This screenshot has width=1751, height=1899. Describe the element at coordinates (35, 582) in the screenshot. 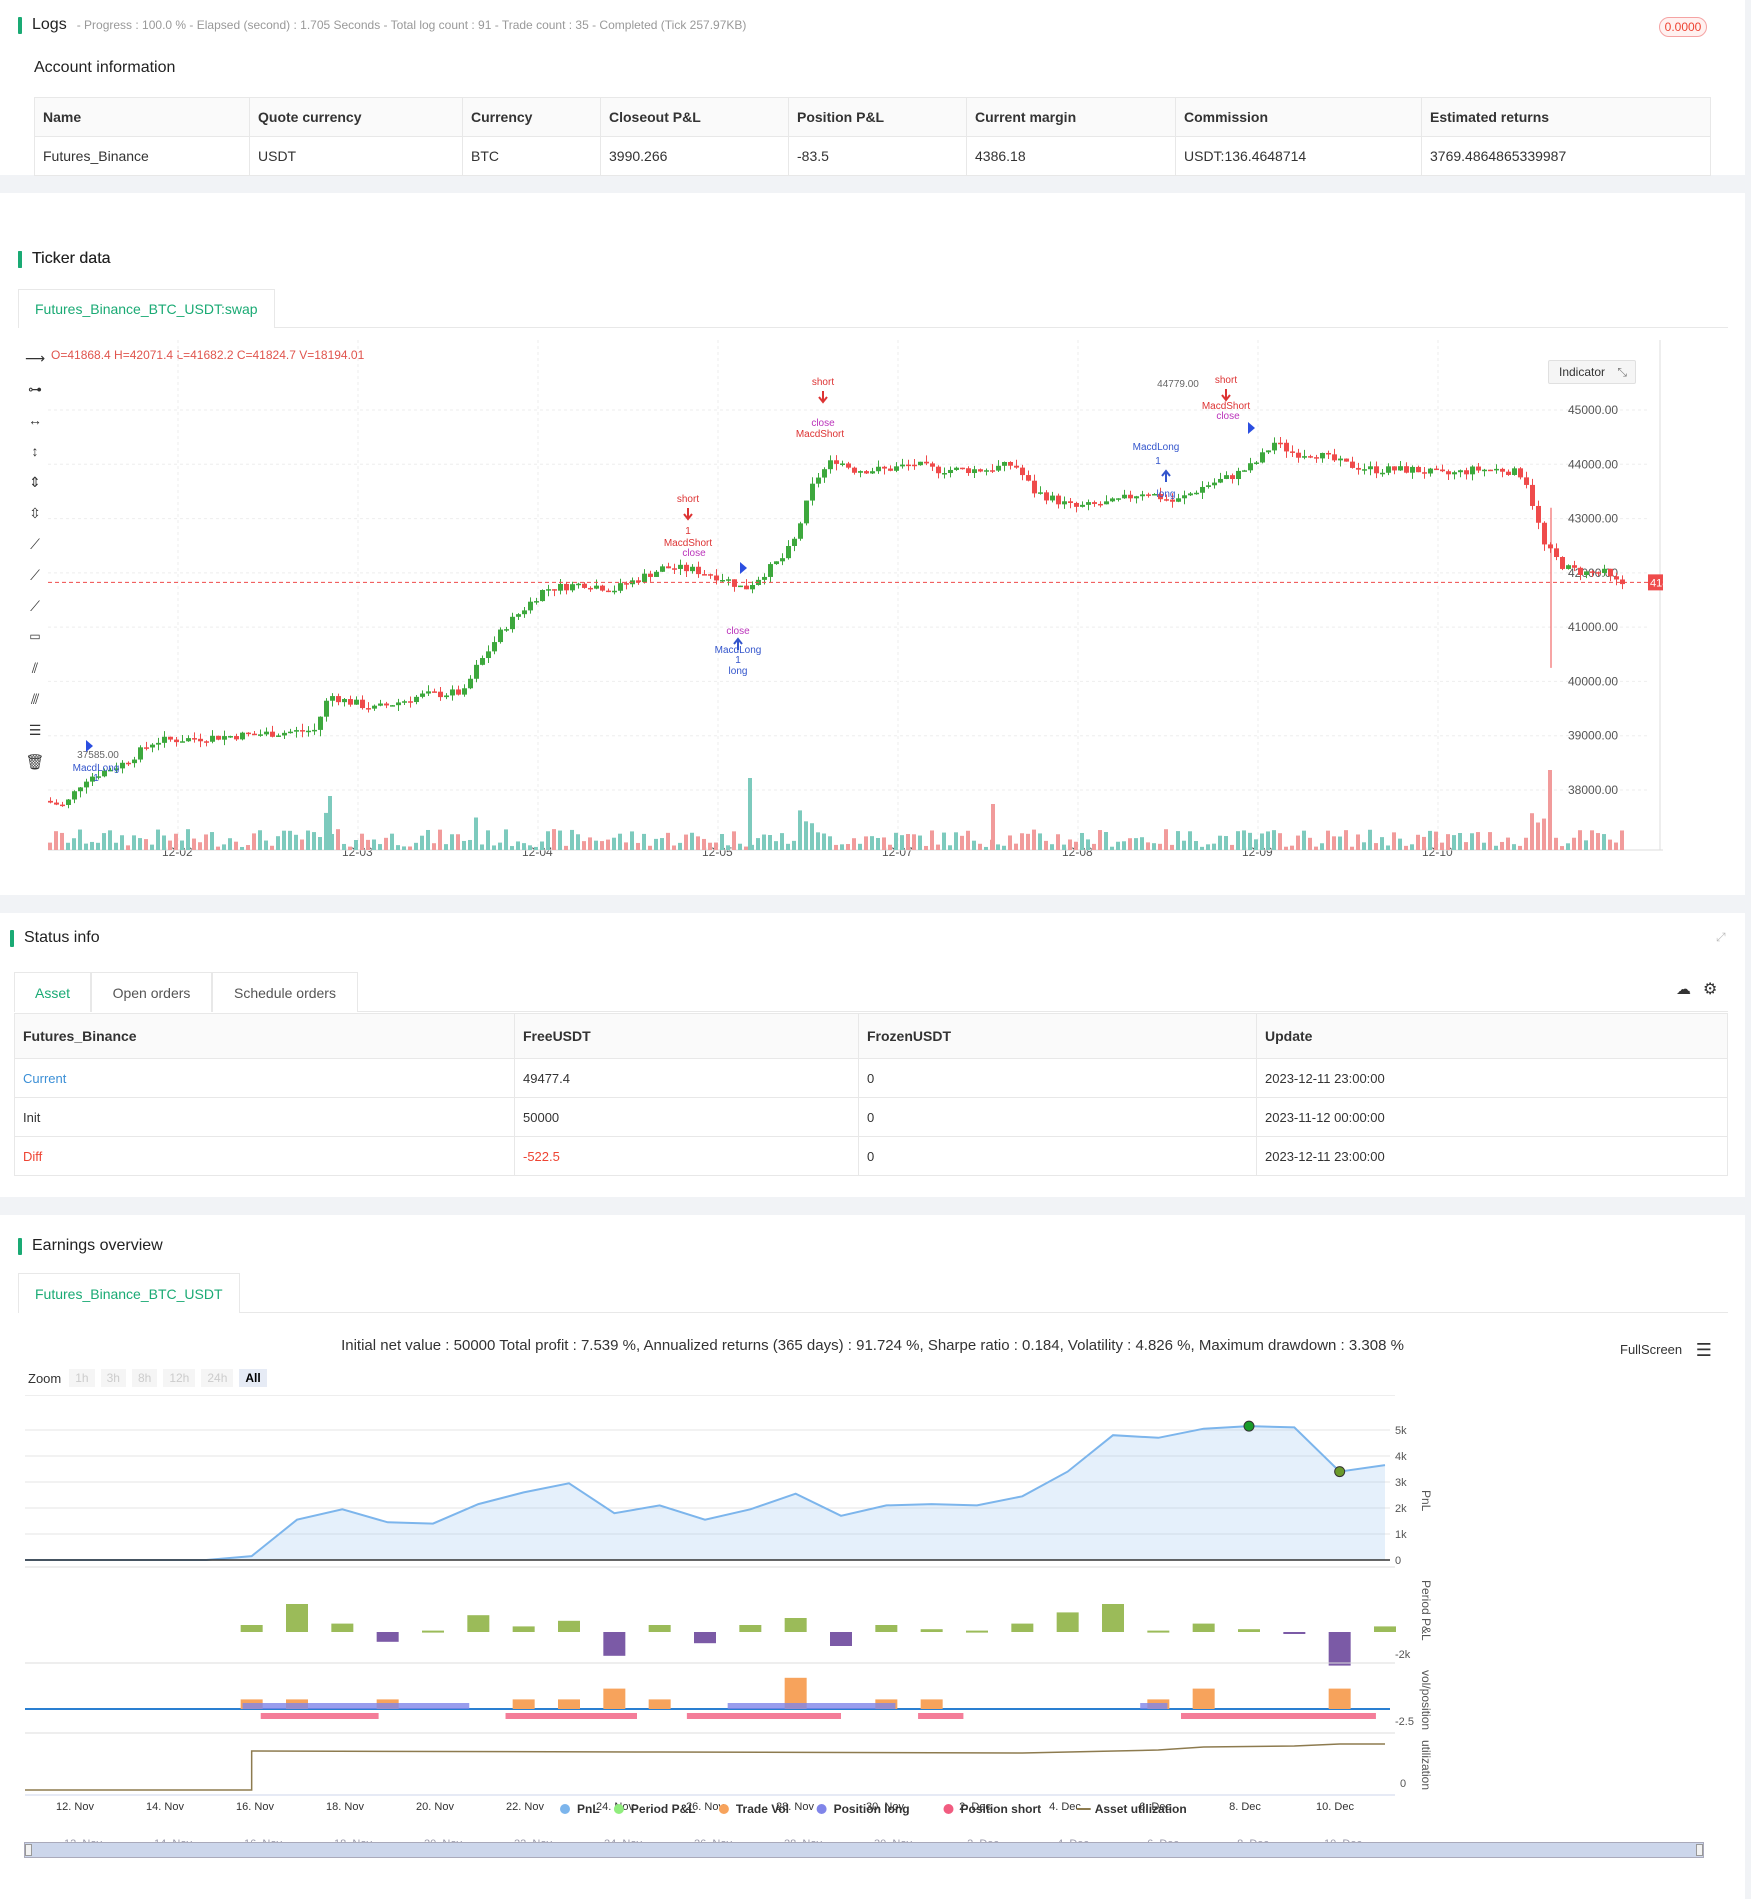

I see `ray-line-tool-icon: ⟋` at that location.